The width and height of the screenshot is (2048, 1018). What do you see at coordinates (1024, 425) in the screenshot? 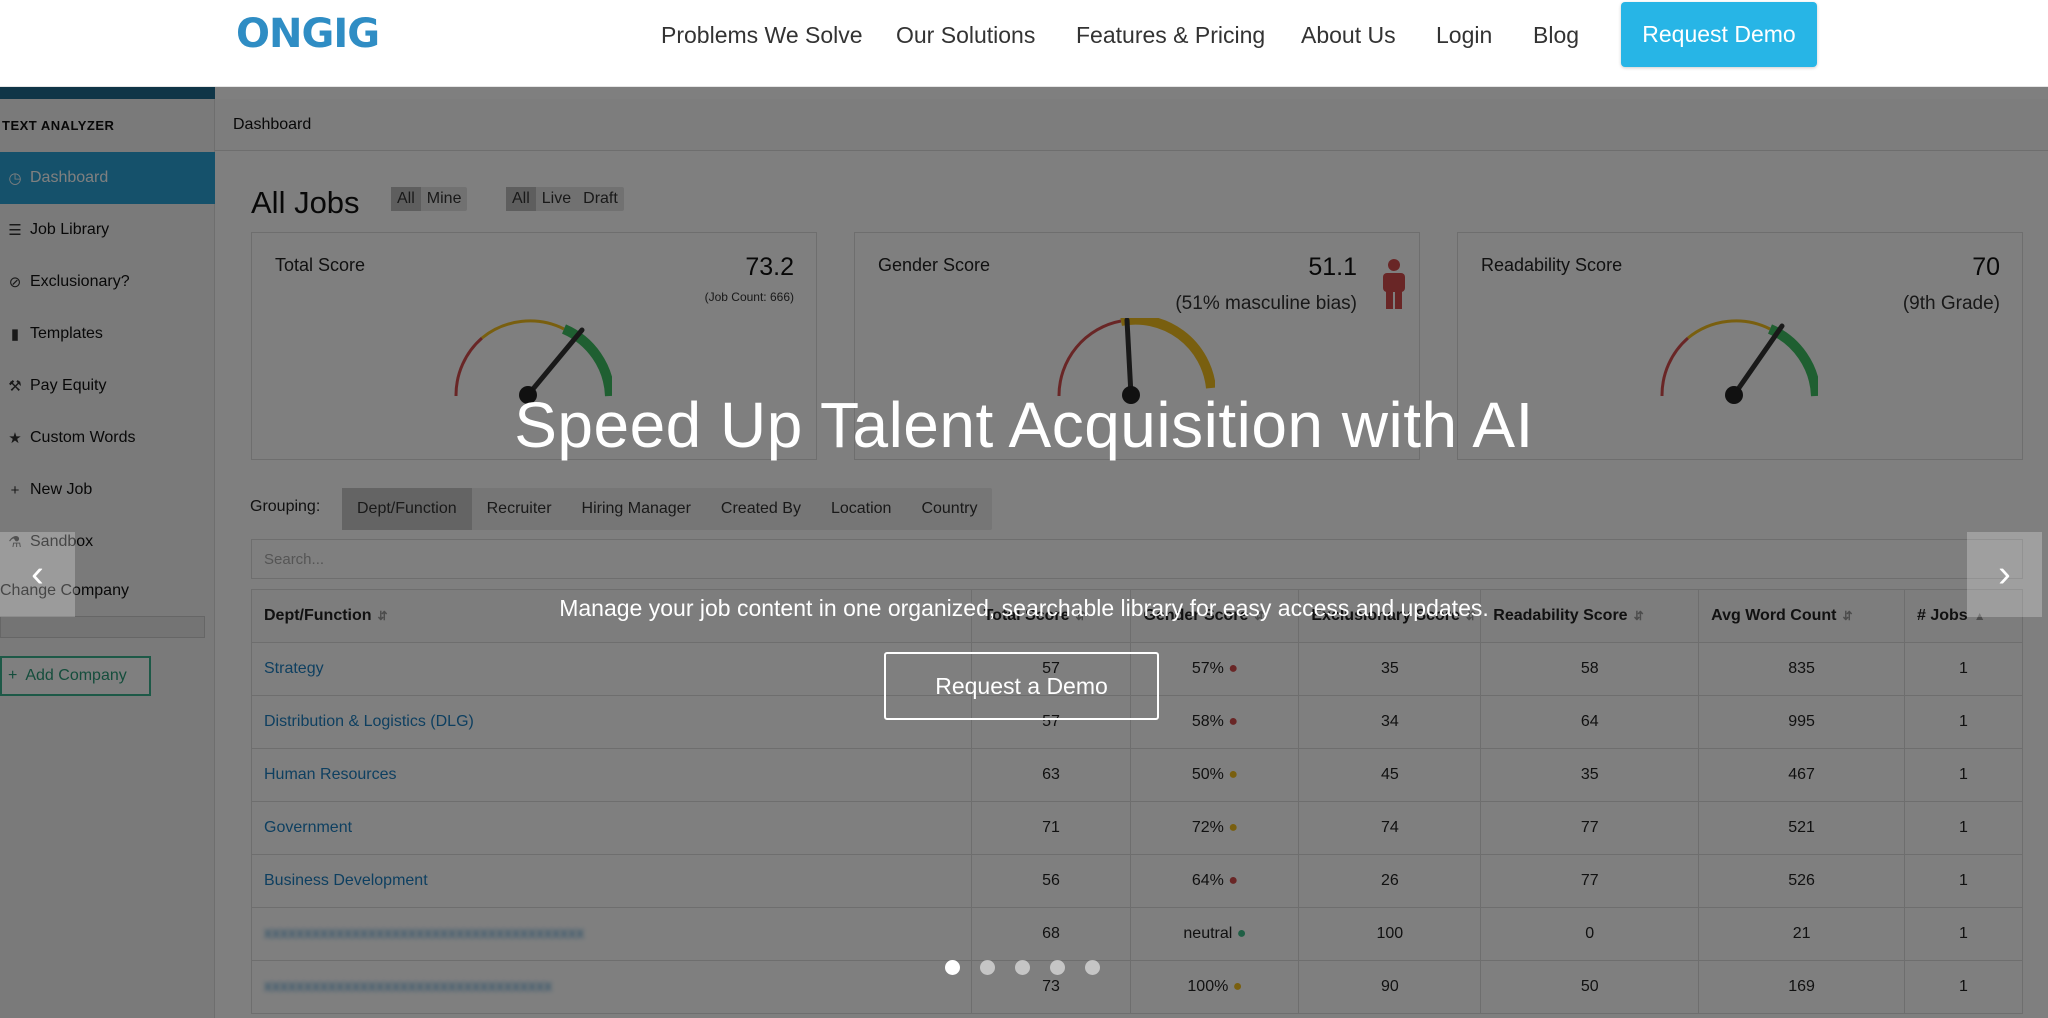
I see `hero-title: Speed Up Talent Acquisition with AI` at bounding box center [1024, 425].